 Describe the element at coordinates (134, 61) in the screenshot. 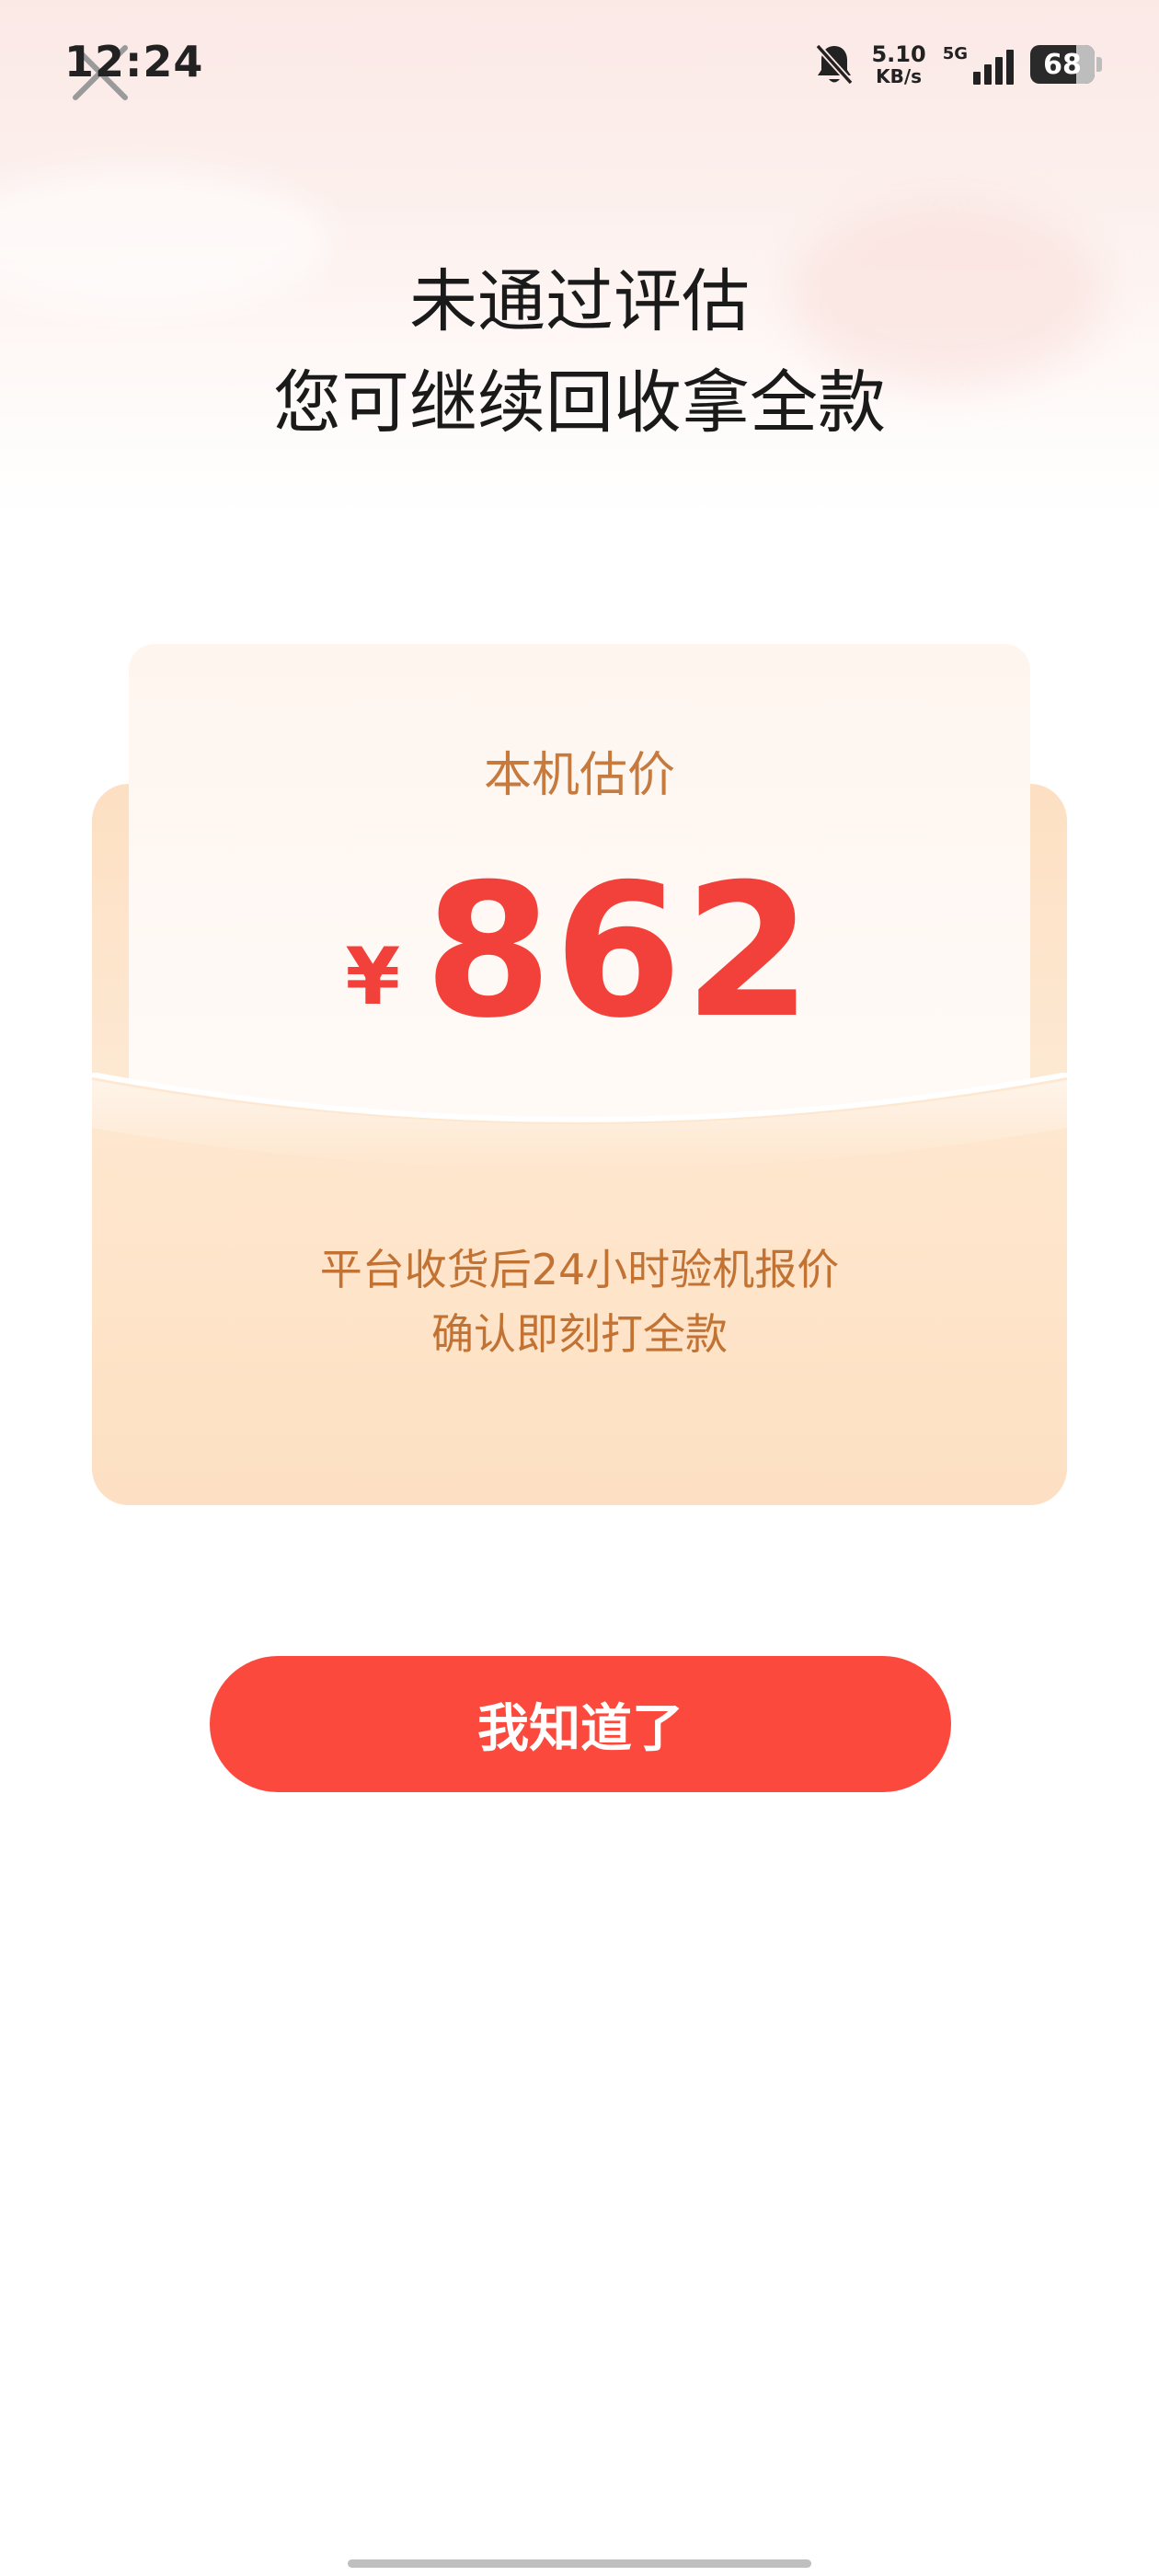

I see `status-time: 12:24` at that location.